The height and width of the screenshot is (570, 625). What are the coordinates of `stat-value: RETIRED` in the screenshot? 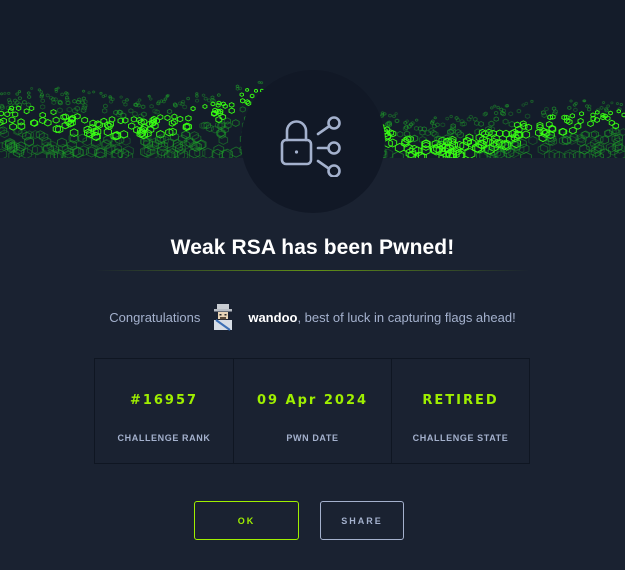 It's located at (460, 400).